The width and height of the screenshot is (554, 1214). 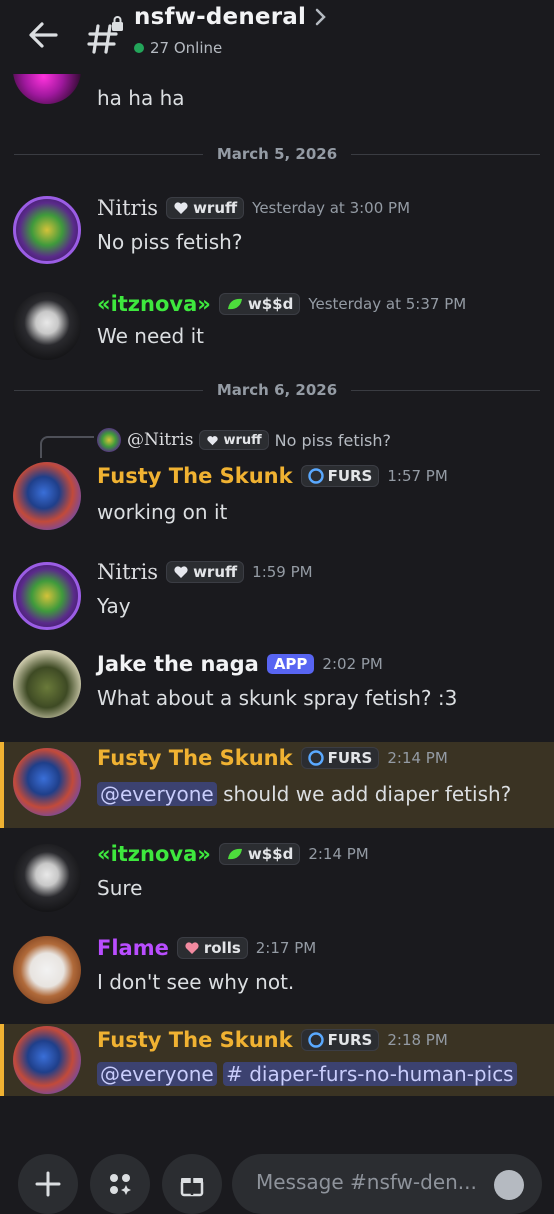 I want to click on message-flame: Flame rolls 2:17 PM I don't see why not., so click(x=277, y=973).